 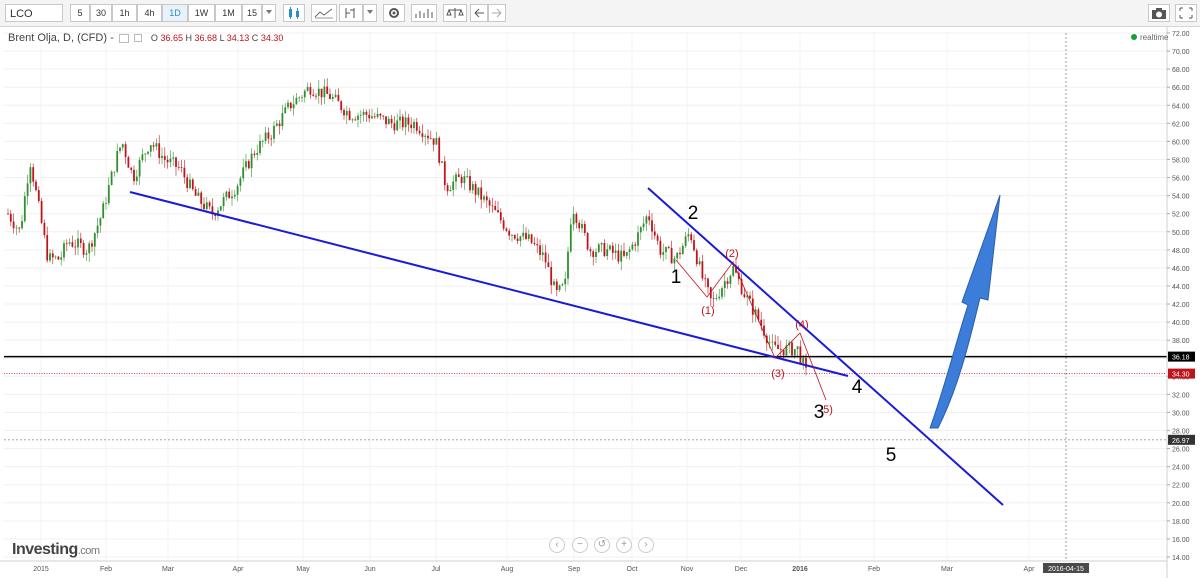 What do you see at coordinates (687, 569) in the screenshot?
I see `x-tick-label: Nov` at bounding box center [687, 569].